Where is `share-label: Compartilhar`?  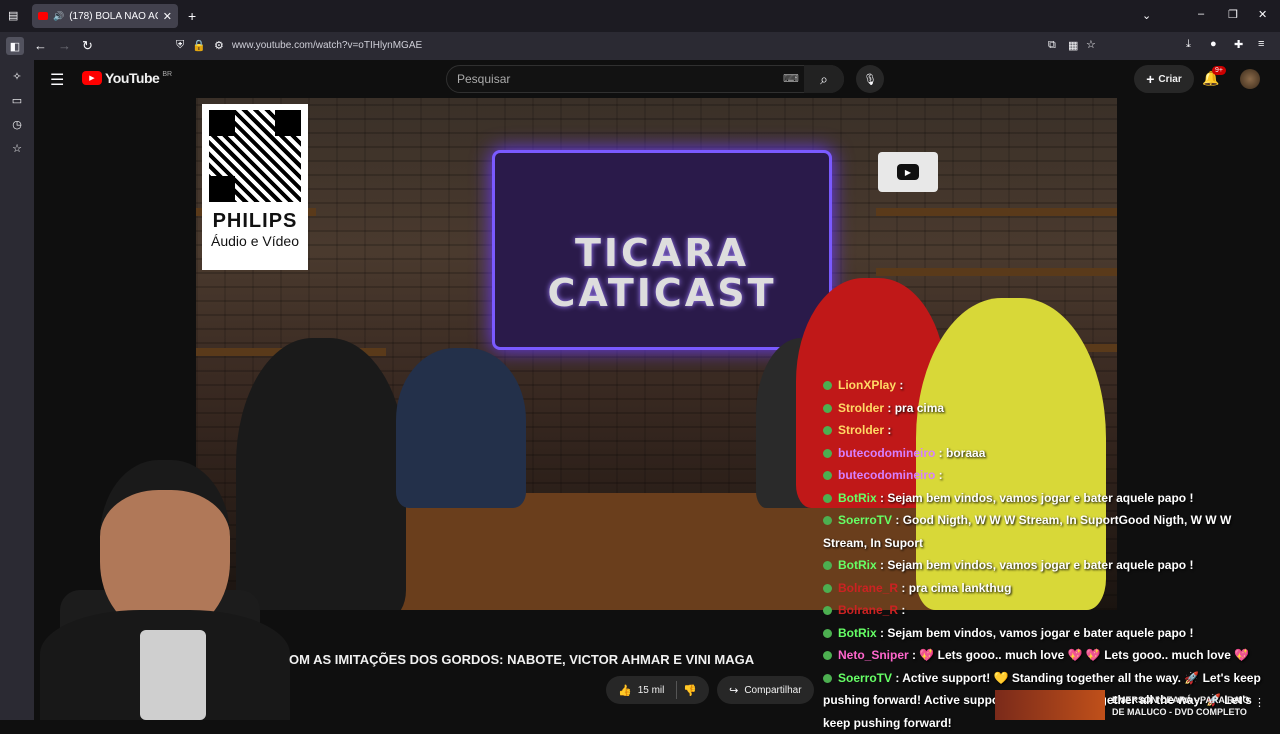 share-label: Compartilhar is located at coordinates (772, 690).